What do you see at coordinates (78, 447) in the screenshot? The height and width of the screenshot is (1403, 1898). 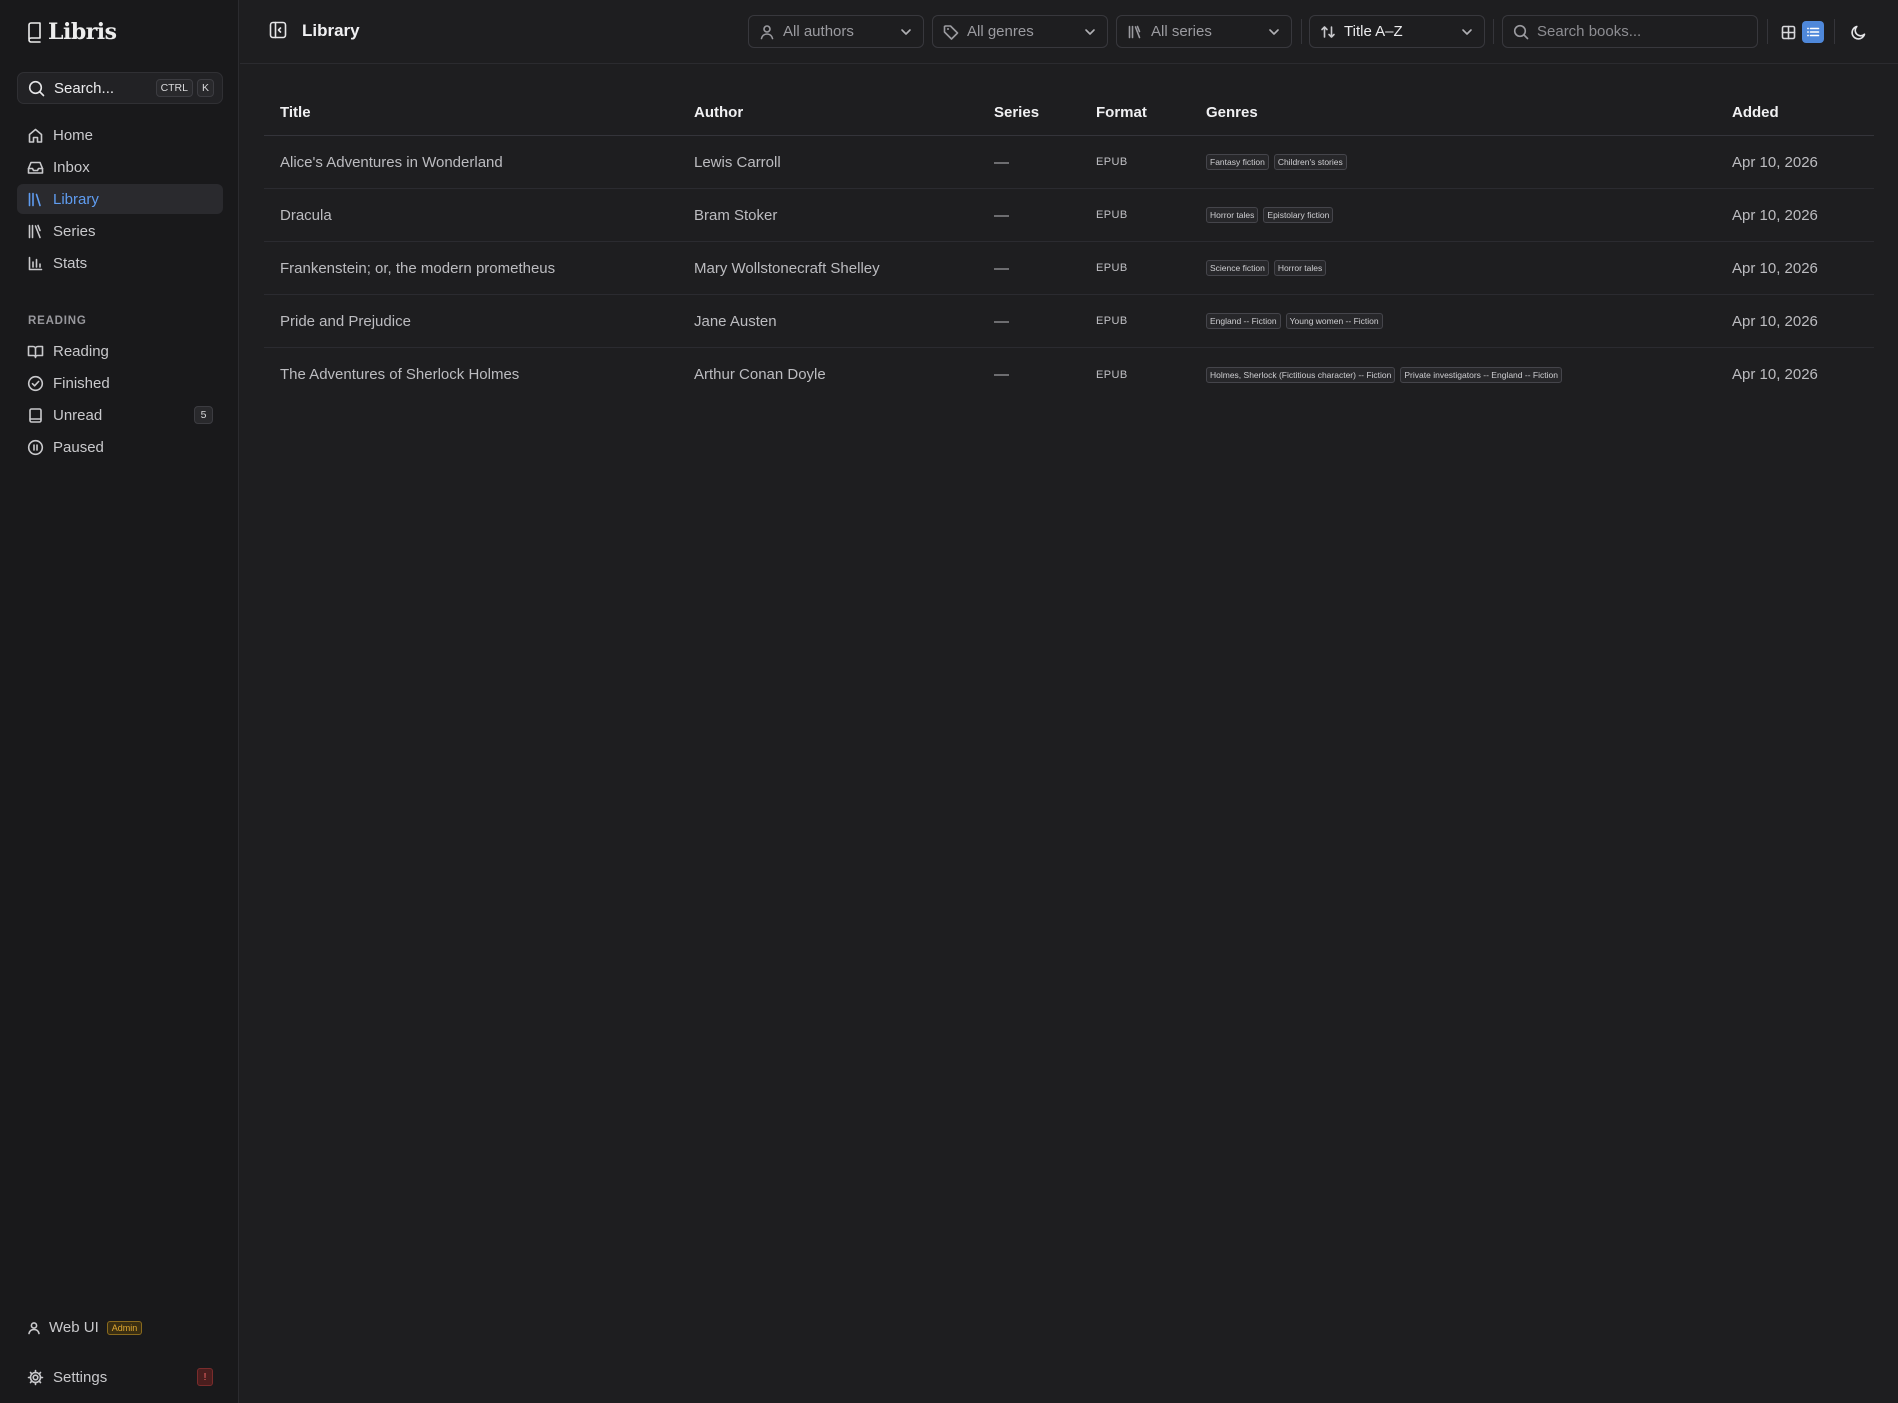 I see `sidebar-item-label: Paused` at bounding box center [78, 447].